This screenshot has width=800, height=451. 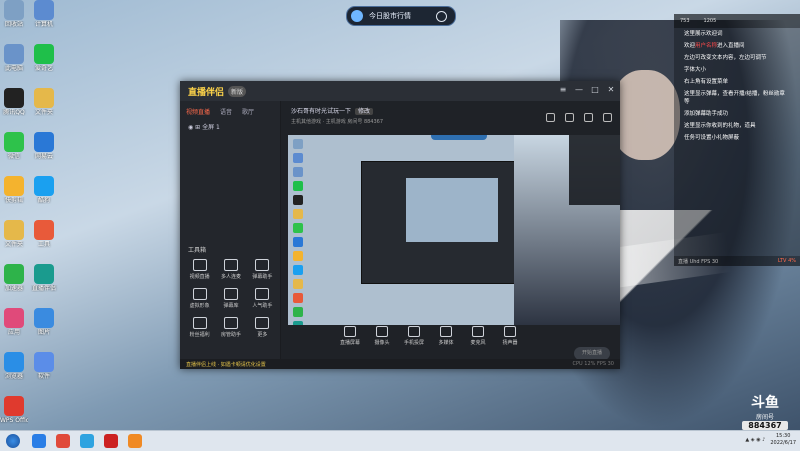 What do you see at coordinates (231, 306) in the screenshot?
I see `tool-label: 弹幕库` at bounding box center [231, 306].